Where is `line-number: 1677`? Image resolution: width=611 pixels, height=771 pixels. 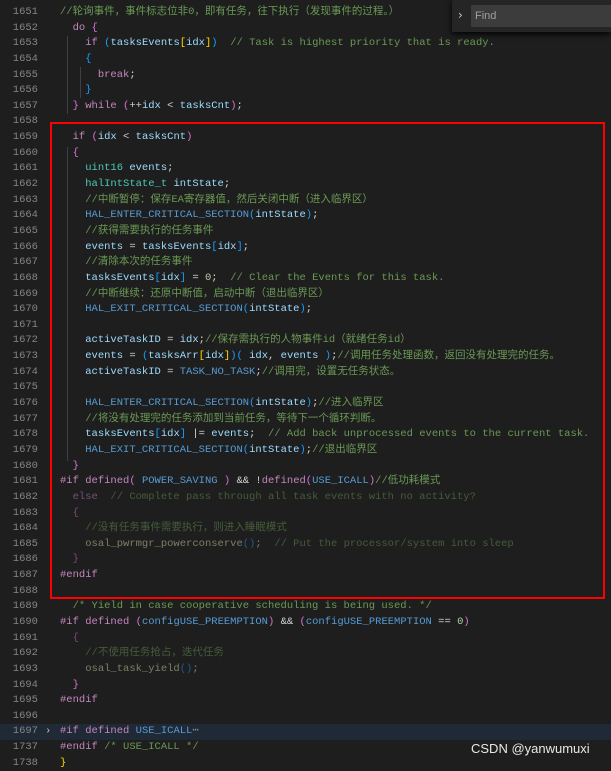
line-number: 1677 is located at coordinates (25, 418).